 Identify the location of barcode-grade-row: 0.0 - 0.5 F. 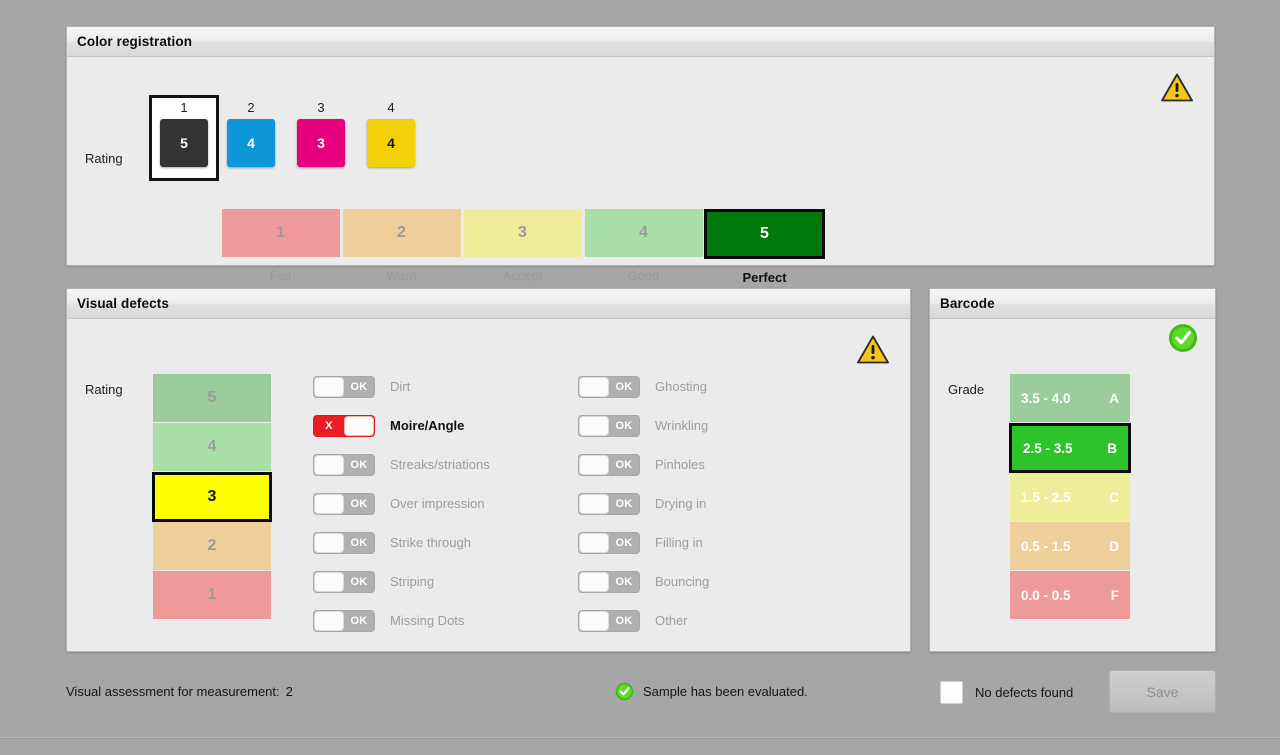
(1070, 595).